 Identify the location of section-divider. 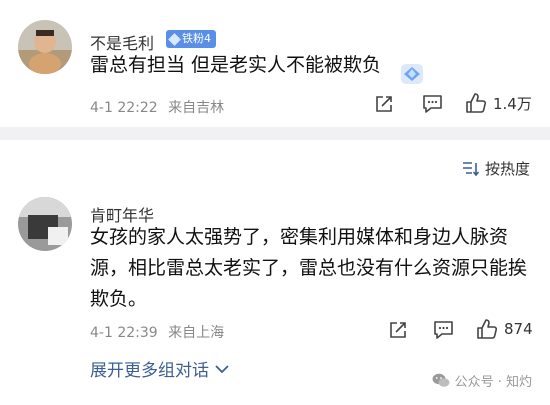
(275, 133).